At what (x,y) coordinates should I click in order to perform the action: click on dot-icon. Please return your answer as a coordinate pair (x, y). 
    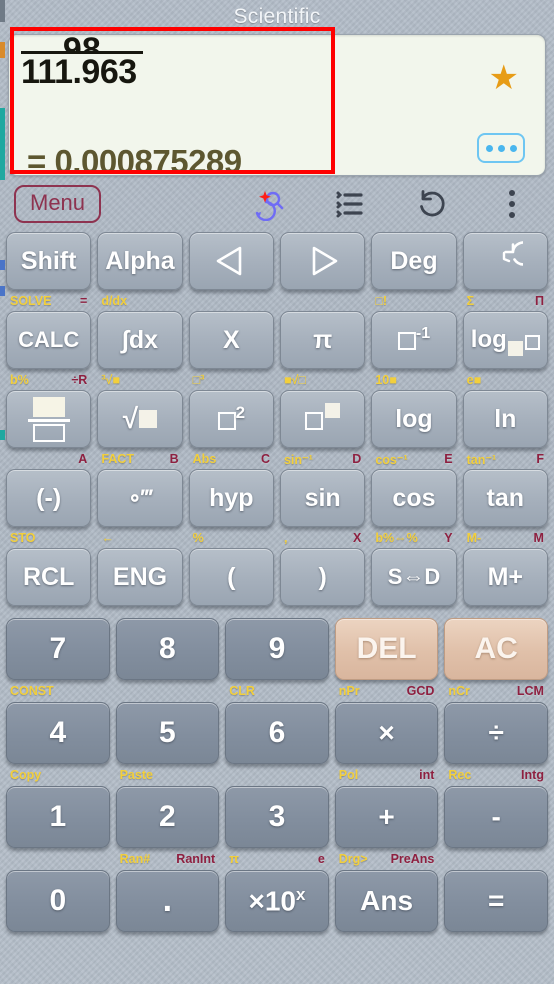
    Looking at the image, I should click on (501, 148).